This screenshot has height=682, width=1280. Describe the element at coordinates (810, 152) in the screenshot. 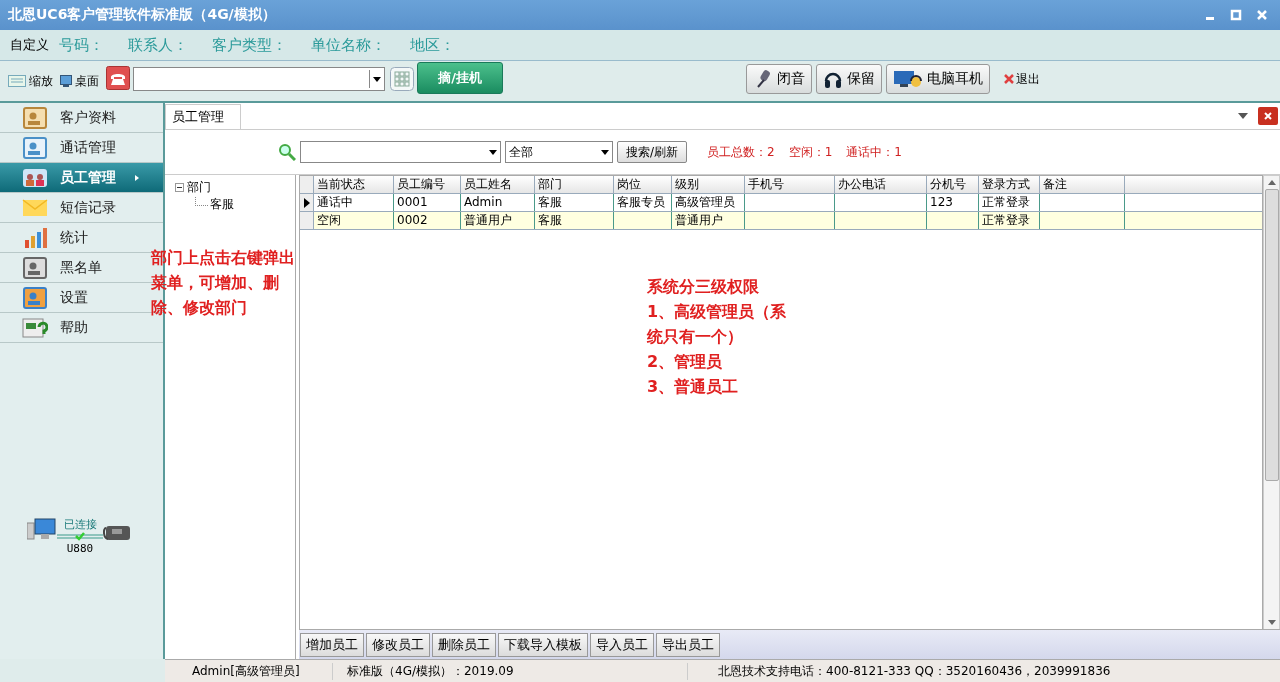

I see `staff-count: 空闲：1` at that location.